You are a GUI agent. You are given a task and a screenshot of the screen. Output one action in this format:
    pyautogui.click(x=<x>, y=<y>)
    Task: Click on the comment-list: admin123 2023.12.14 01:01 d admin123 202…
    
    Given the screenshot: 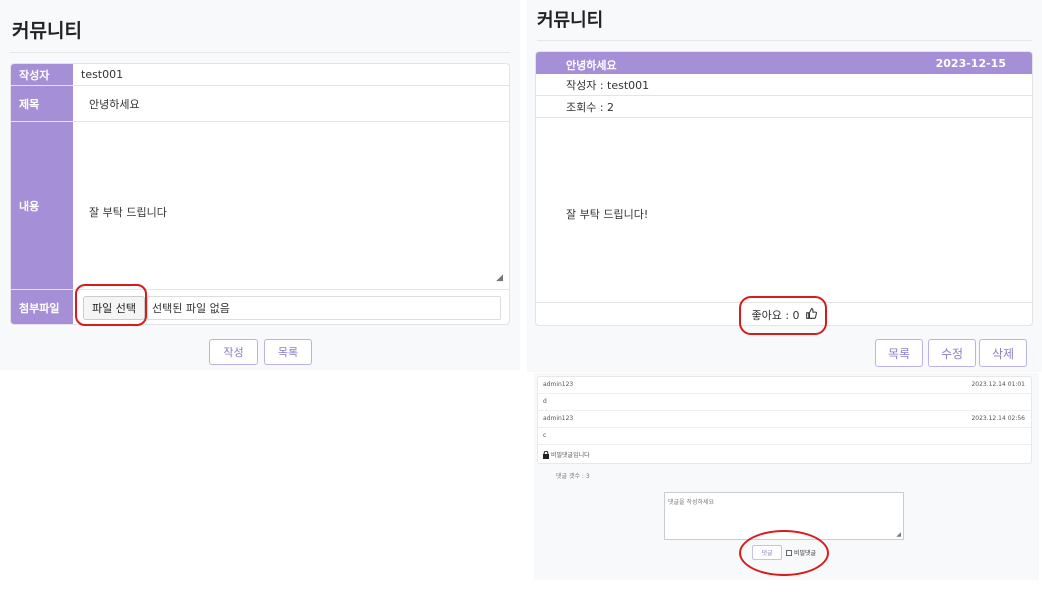 What is the action you would take?
    pyautogui.click(x=784, y=420)
    